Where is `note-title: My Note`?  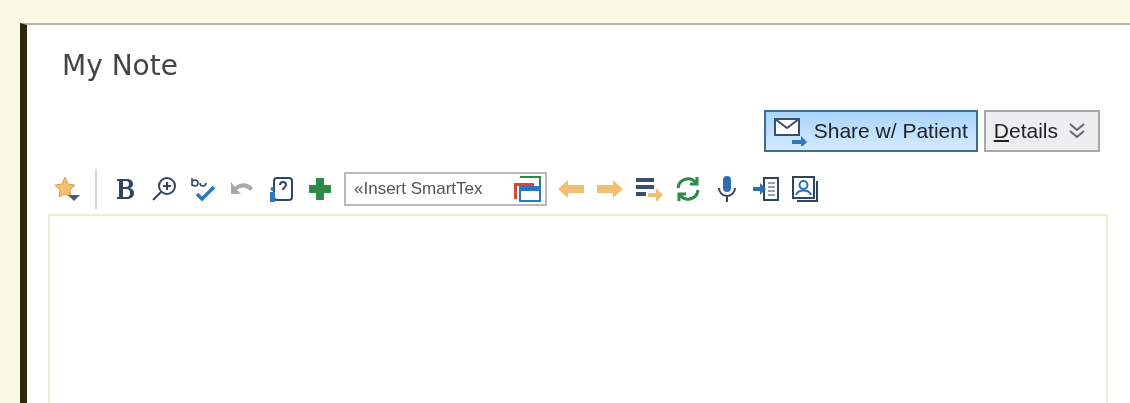
note-title: My Note is located at coordinates (120, 65).